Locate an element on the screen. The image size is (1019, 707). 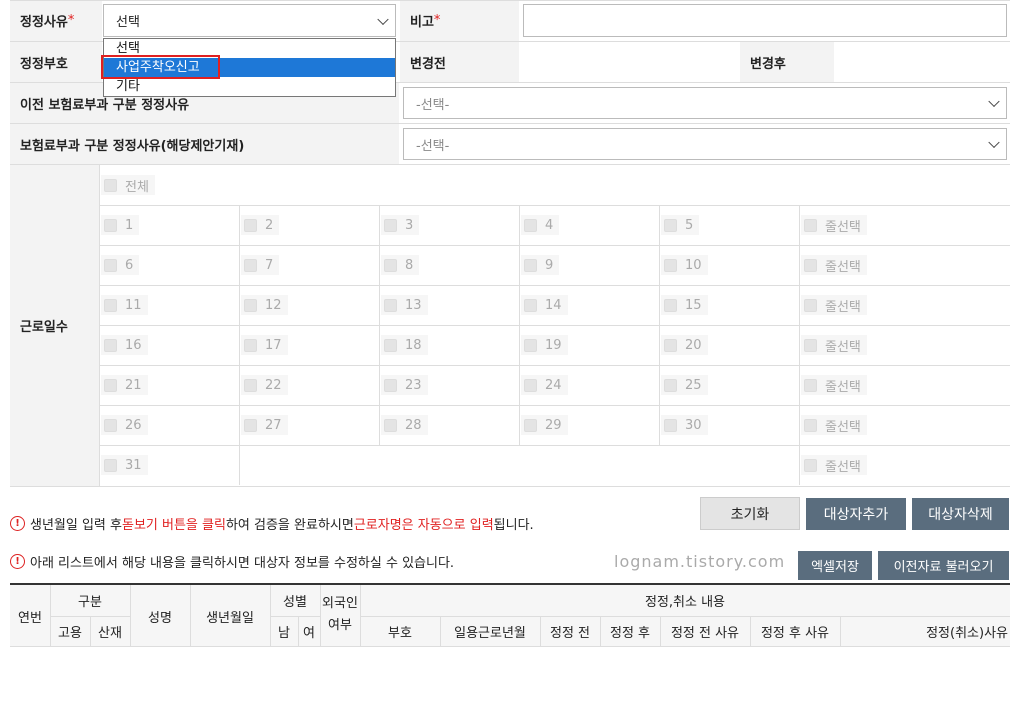
day-checkbox: 26 is located at coordinates (124, 425).